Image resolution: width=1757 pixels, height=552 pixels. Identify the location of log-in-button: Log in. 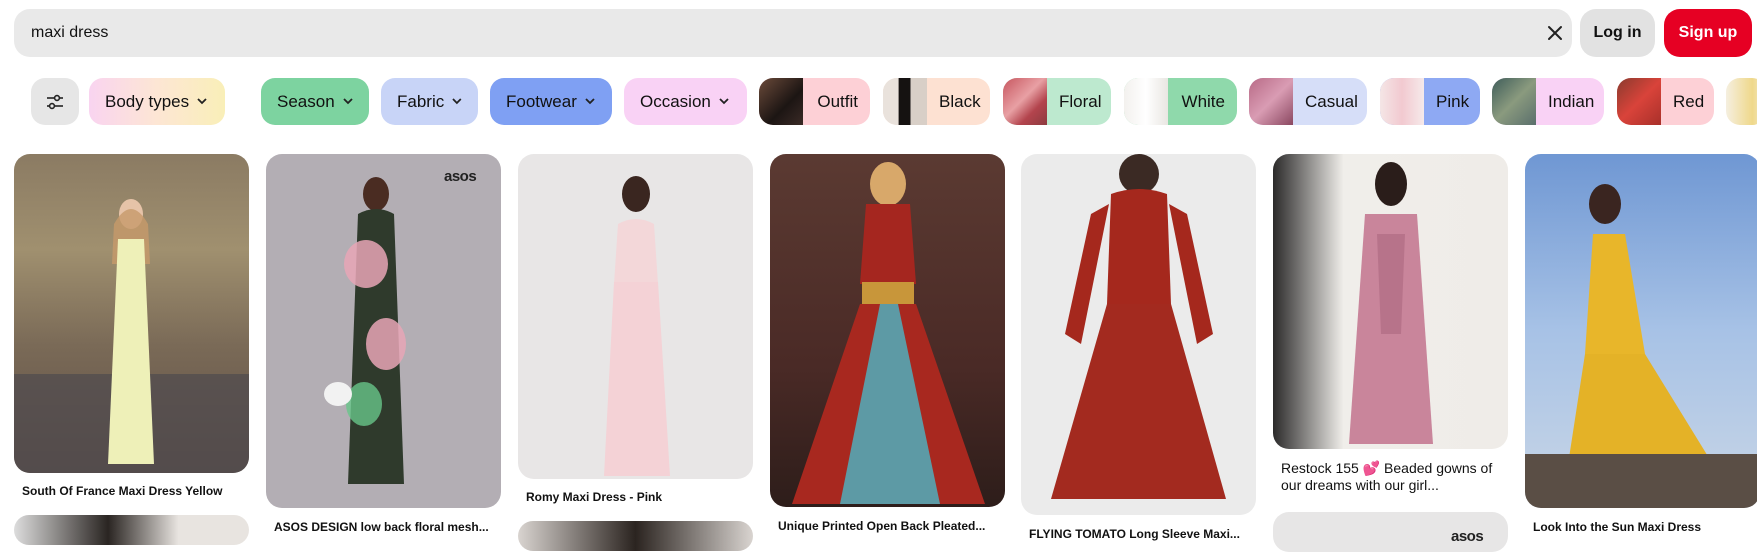
(1617, 33).